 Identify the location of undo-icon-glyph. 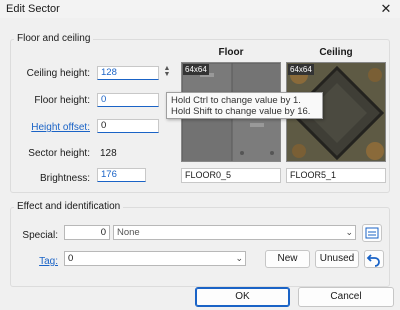
(373, 260).